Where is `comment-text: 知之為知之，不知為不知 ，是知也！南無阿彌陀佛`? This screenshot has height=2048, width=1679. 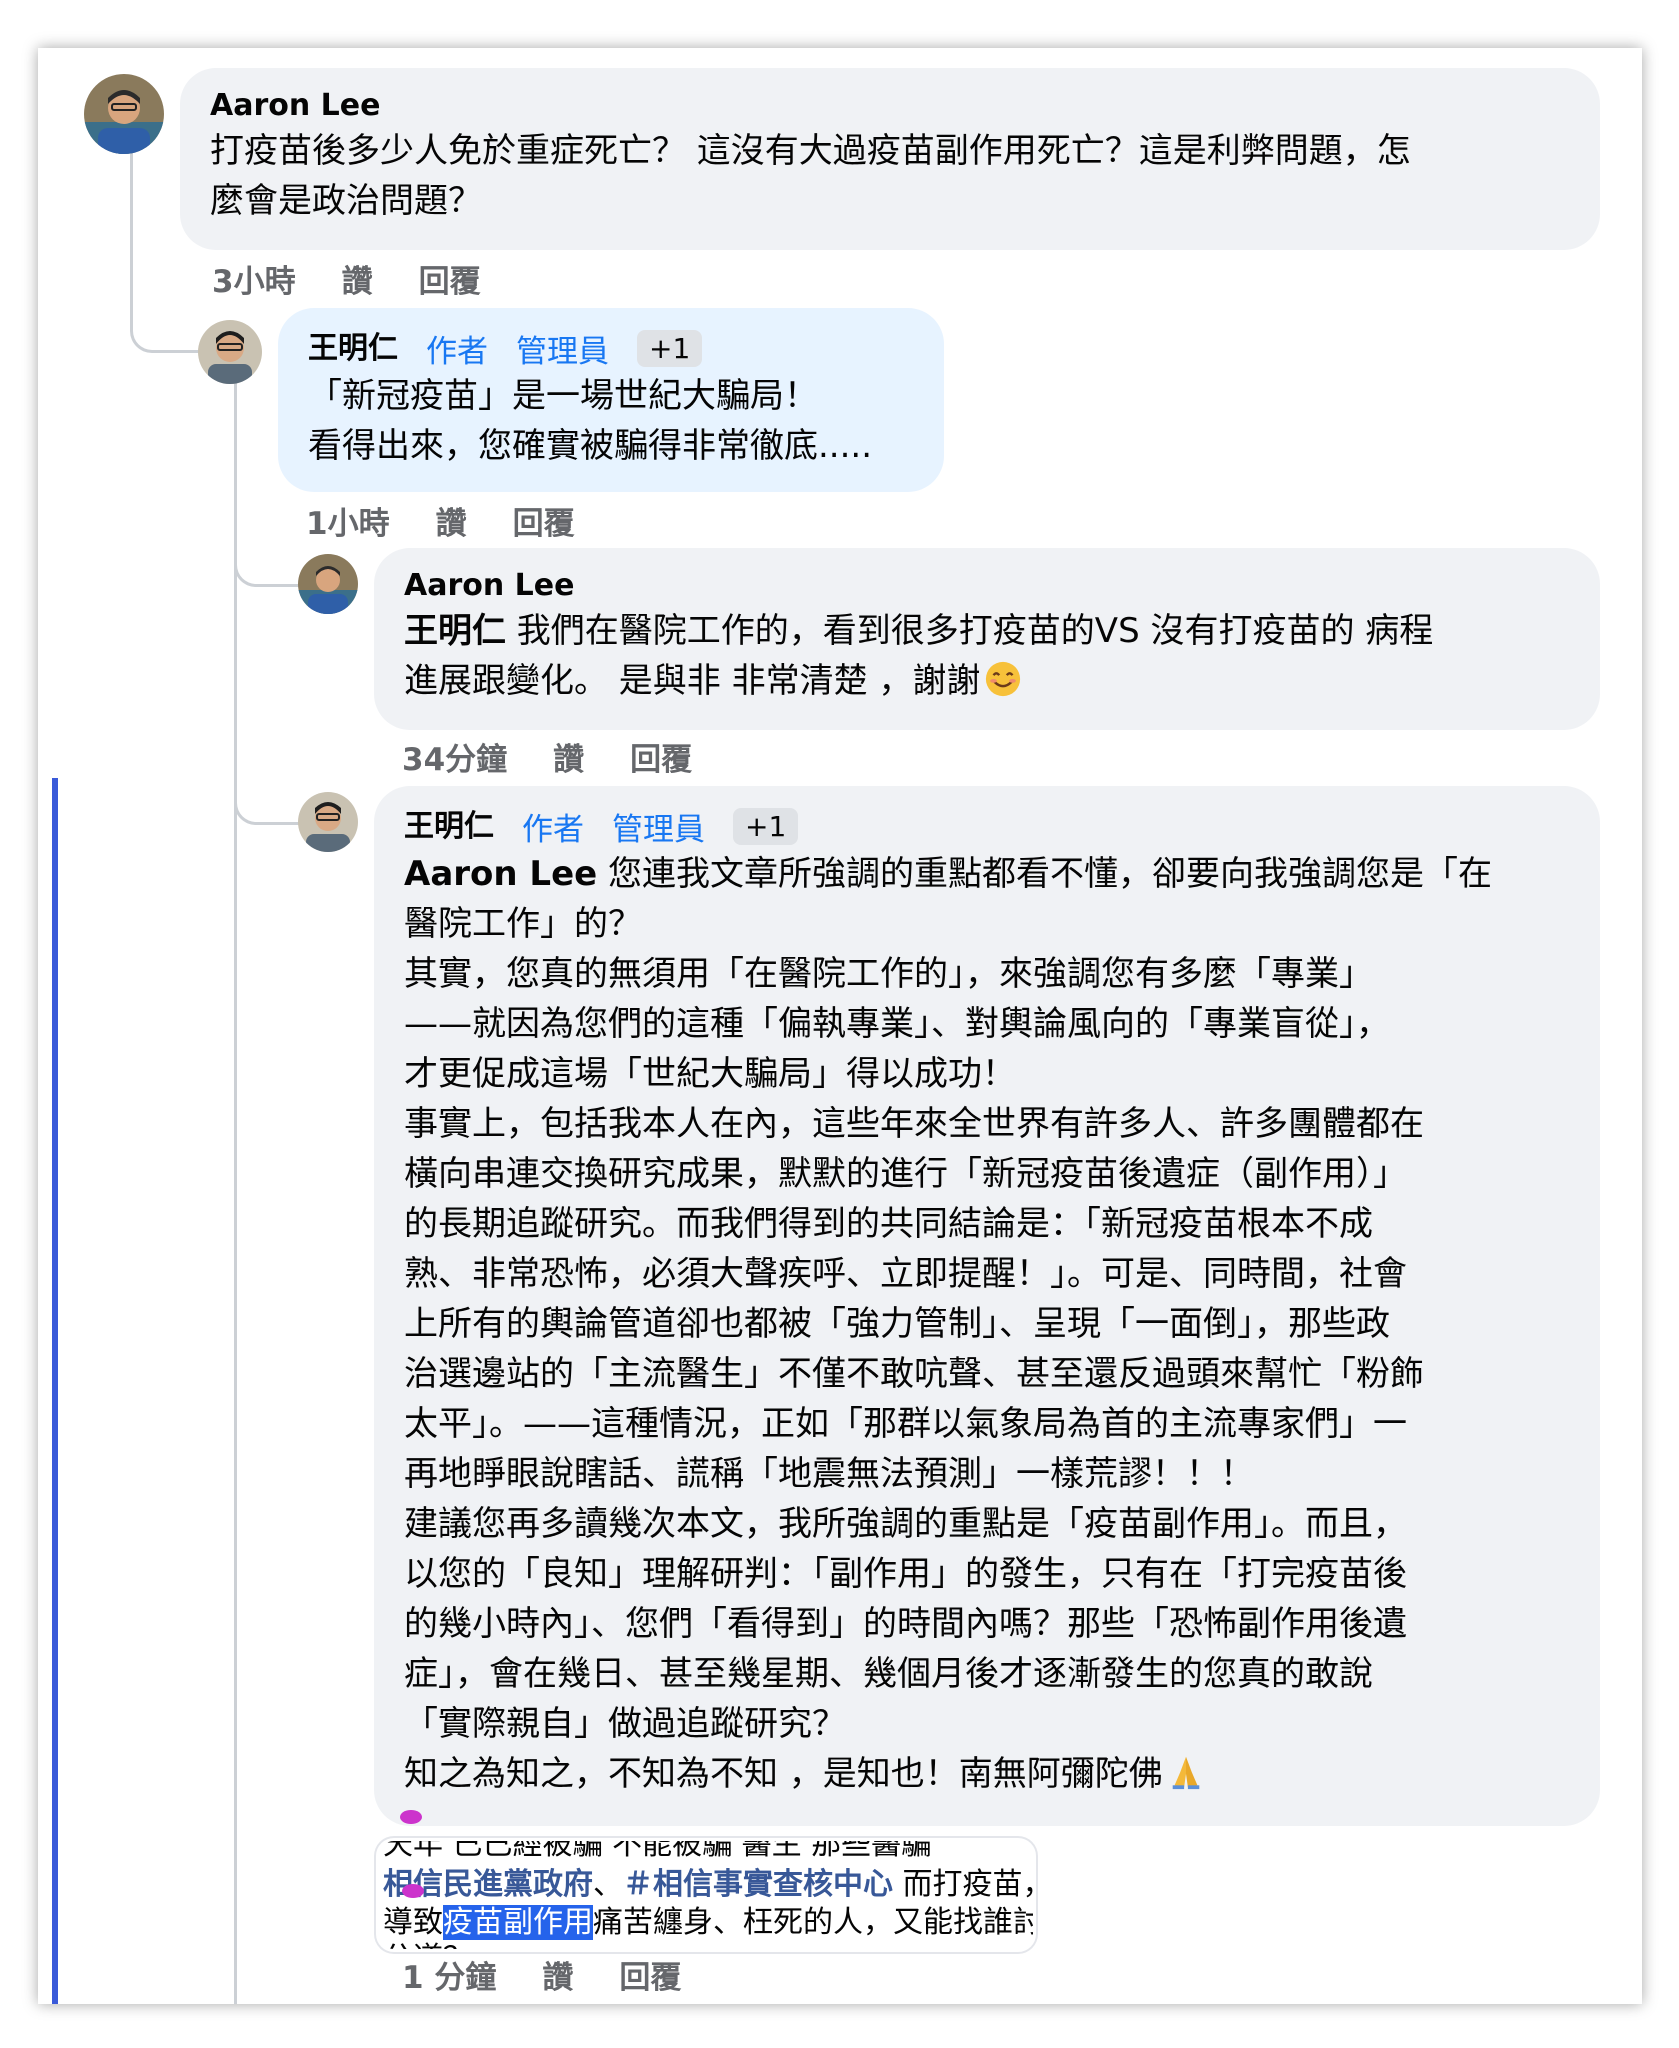 comment-text: 知之為知之，不知為不知 ，是知也！南無阿彌陀佛 is located at coordinates (783, 1774).